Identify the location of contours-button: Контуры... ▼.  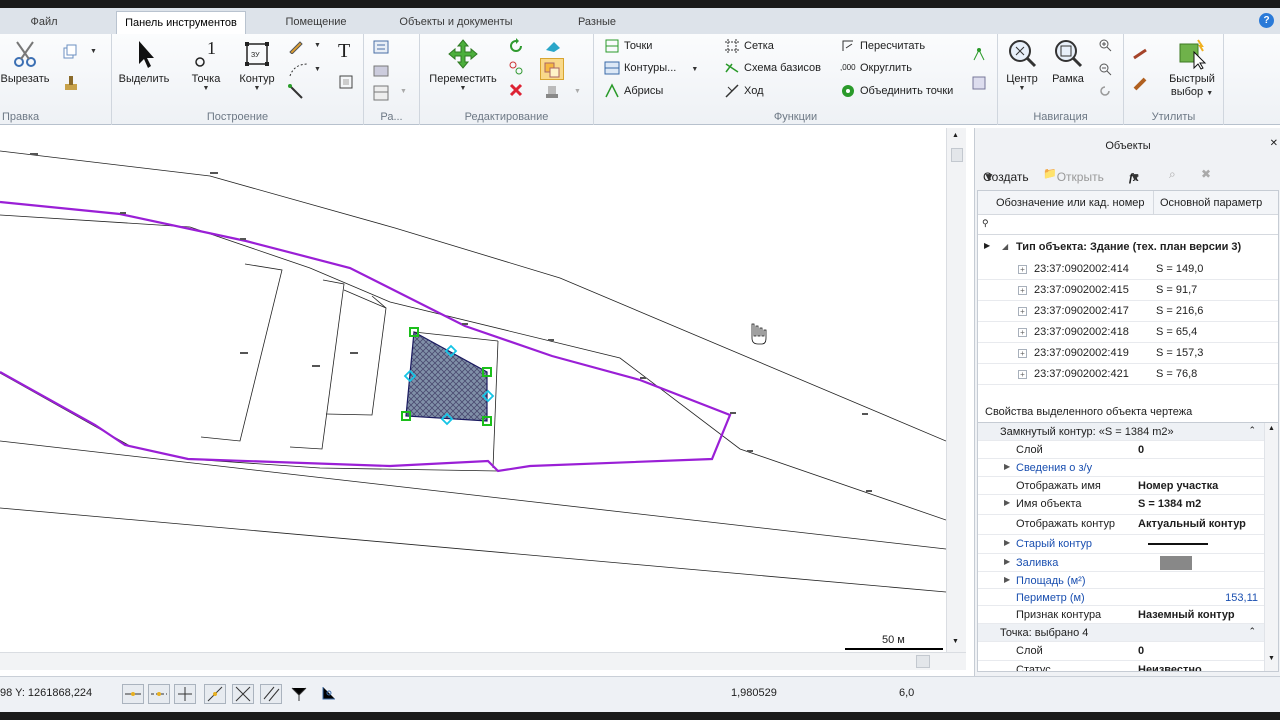
(651, 68).